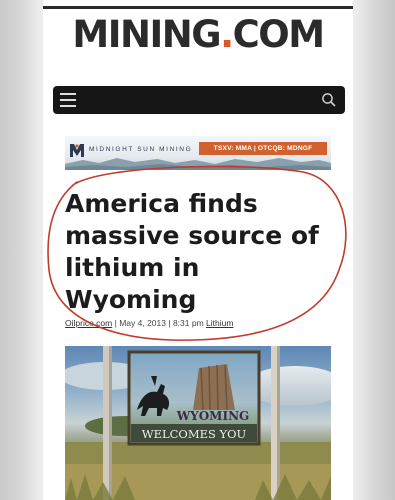 The width and height of the screenshot is (395, 500). What do you see at coordinates (142, 323) in the screenshot?
I see `publish-date: May 4, 2013` at bounding box center [142, 323].